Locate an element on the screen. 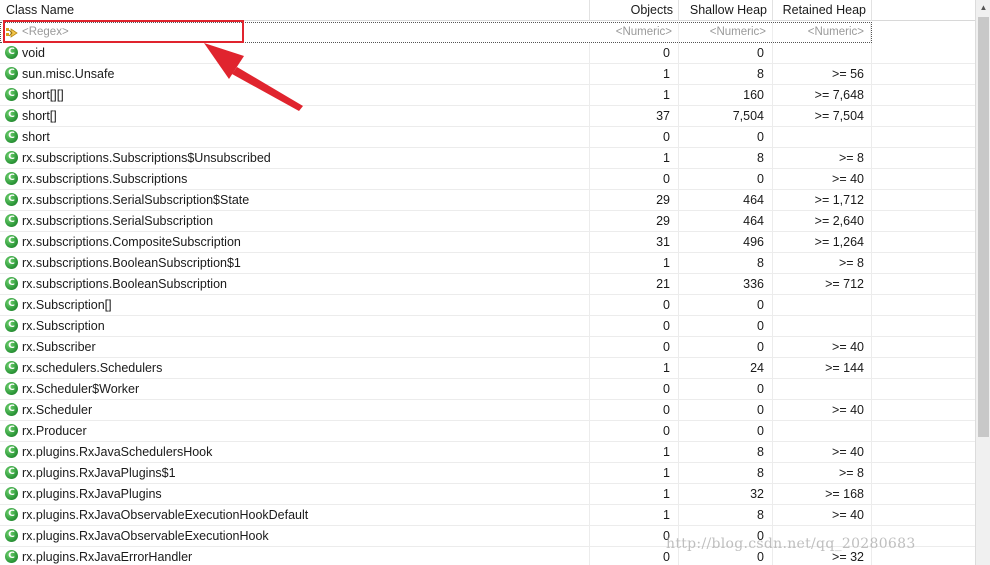 The width and height of the screenshot is (990, 565). class-name-label: short[][] is located at coordinates (43, 95).